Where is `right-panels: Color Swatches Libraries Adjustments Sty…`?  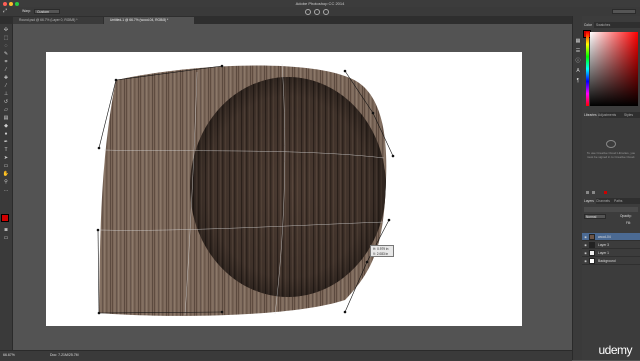 right-panels: Color Swatches Libraries Adjustments Sty… is located at coordinates (611, 188).